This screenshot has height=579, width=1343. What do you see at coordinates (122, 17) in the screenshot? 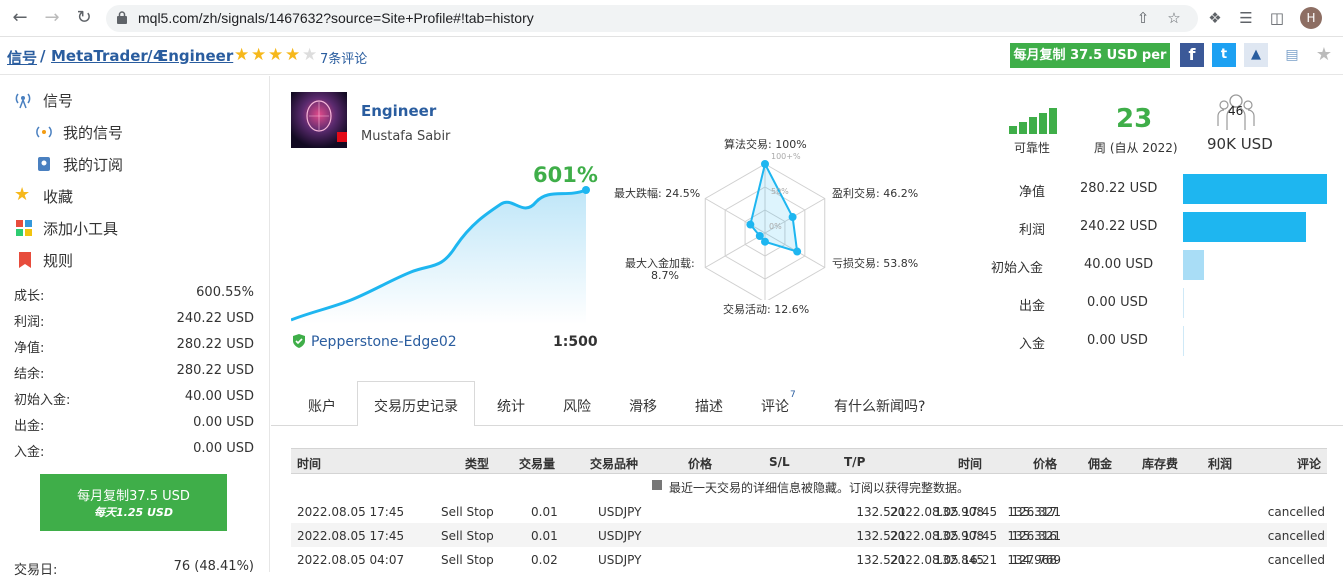
I see `lock-icon` at bounding box center [122, 17].